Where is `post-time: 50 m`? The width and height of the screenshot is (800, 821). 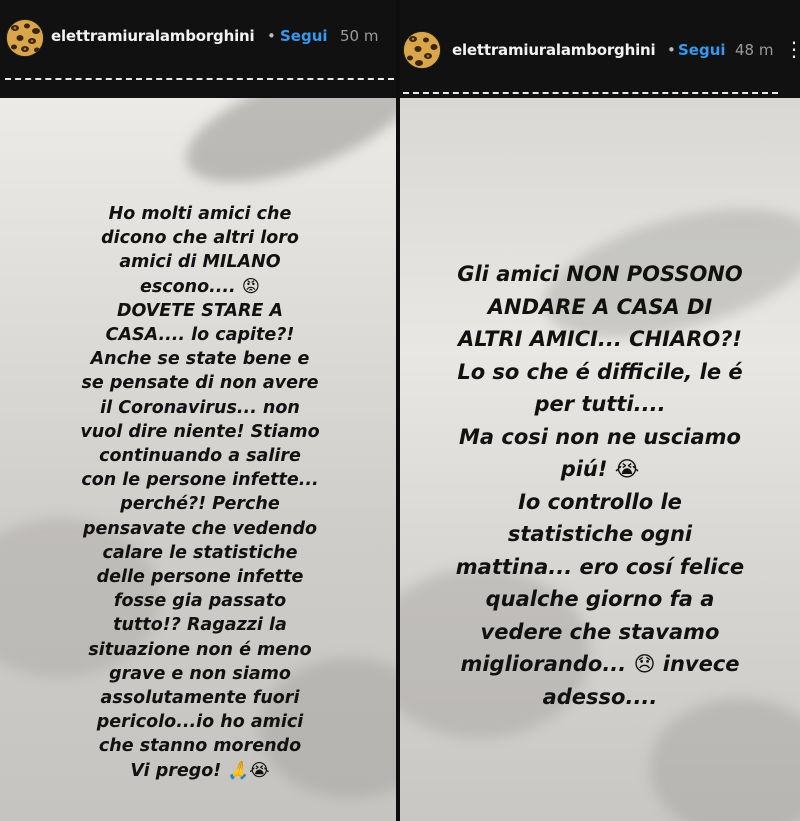
post-time: 50 m is located at coordinates (359, 36).